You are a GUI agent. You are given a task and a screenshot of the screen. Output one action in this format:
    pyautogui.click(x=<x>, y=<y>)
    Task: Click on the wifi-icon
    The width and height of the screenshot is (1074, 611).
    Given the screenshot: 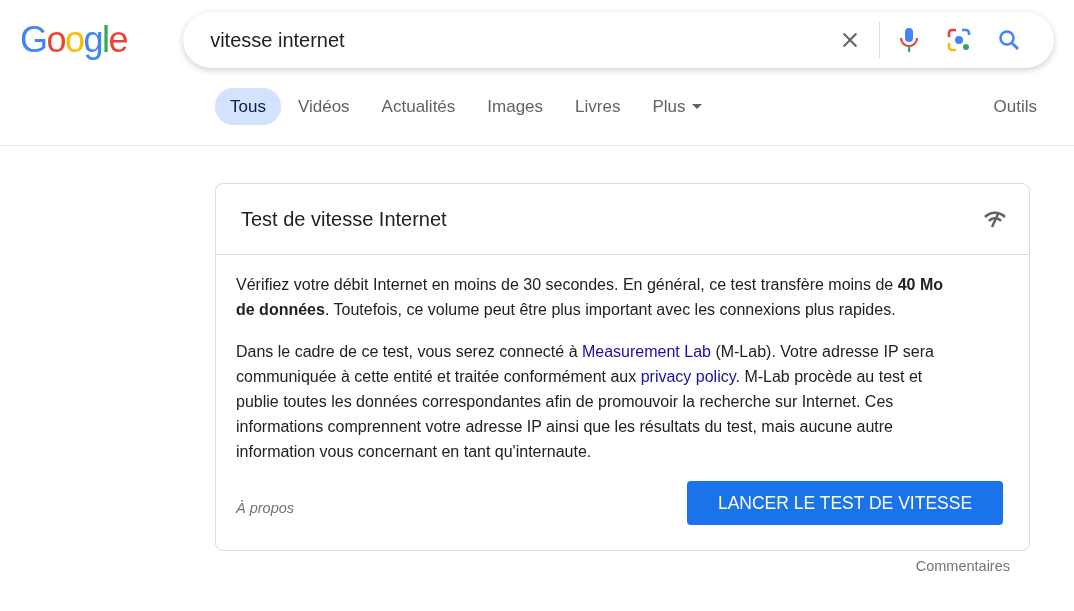 What is the action you would take?
    pyautogui.click(x=995, y=219)
    